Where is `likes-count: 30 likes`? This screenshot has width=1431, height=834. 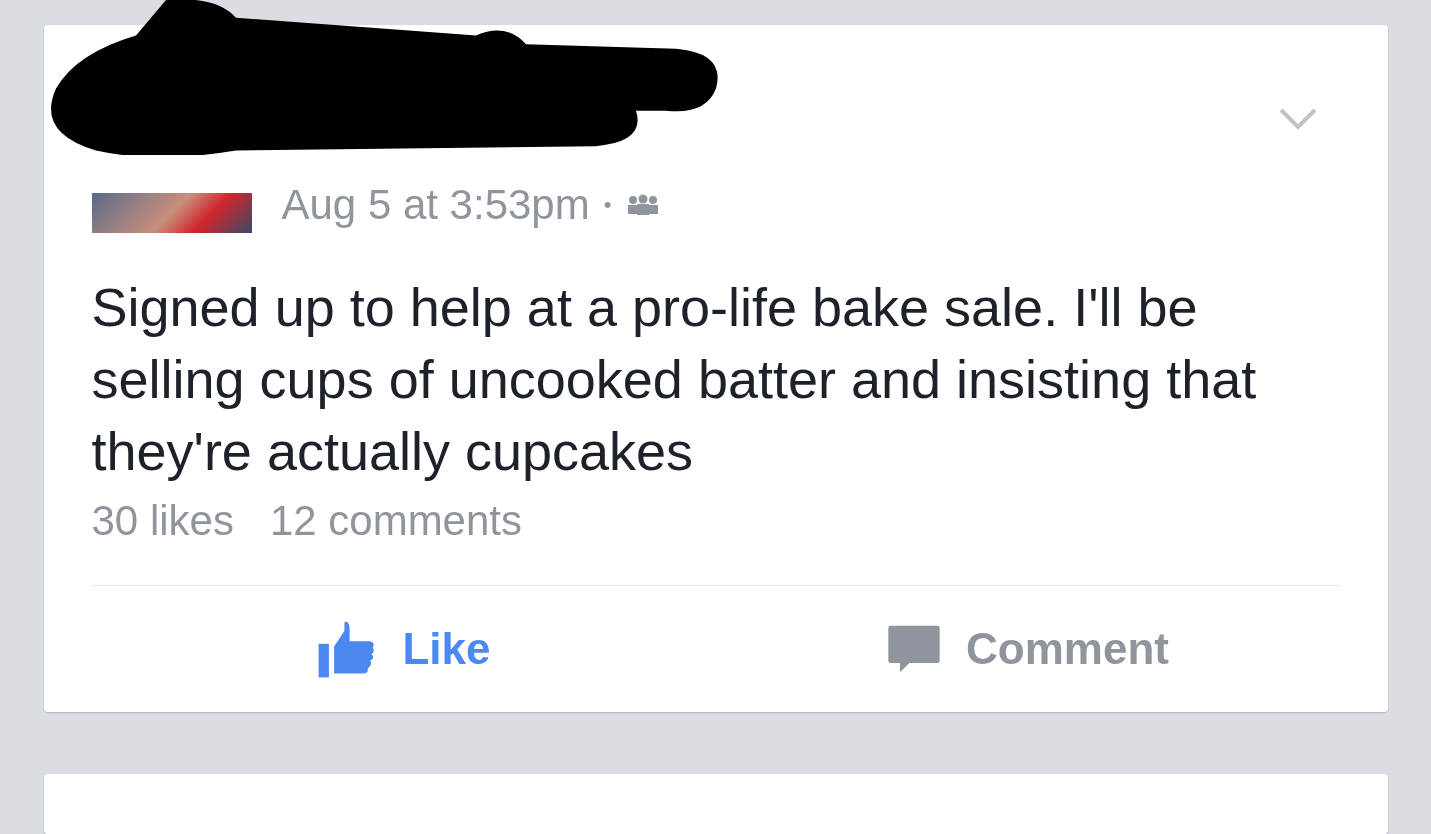 likes-count: 30 likes is located at coordinates (162, 521).